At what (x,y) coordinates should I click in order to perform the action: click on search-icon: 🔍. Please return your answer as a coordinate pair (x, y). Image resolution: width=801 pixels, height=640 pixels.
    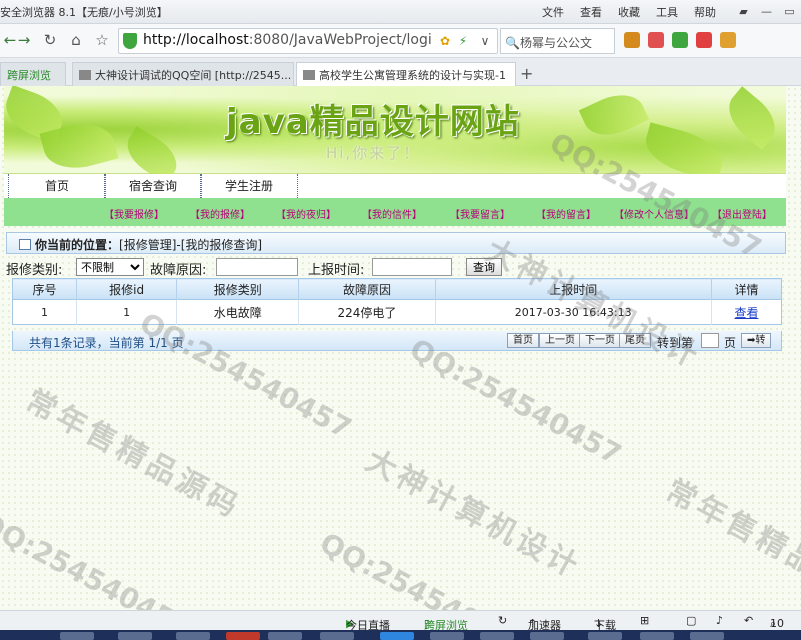
    Looking at the image, I should click on (512, 43).